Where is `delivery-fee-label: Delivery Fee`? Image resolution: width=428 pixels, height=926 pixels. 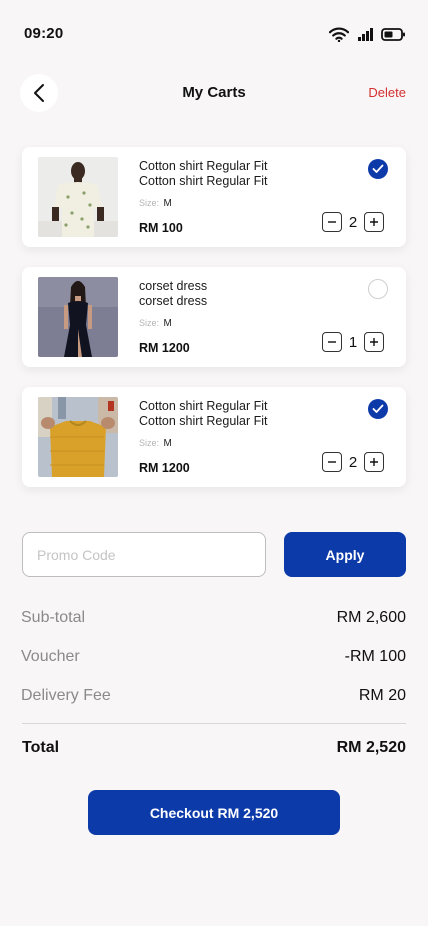 delivery-fee-label: Delivery Fee is located at coordinates (66, 695).